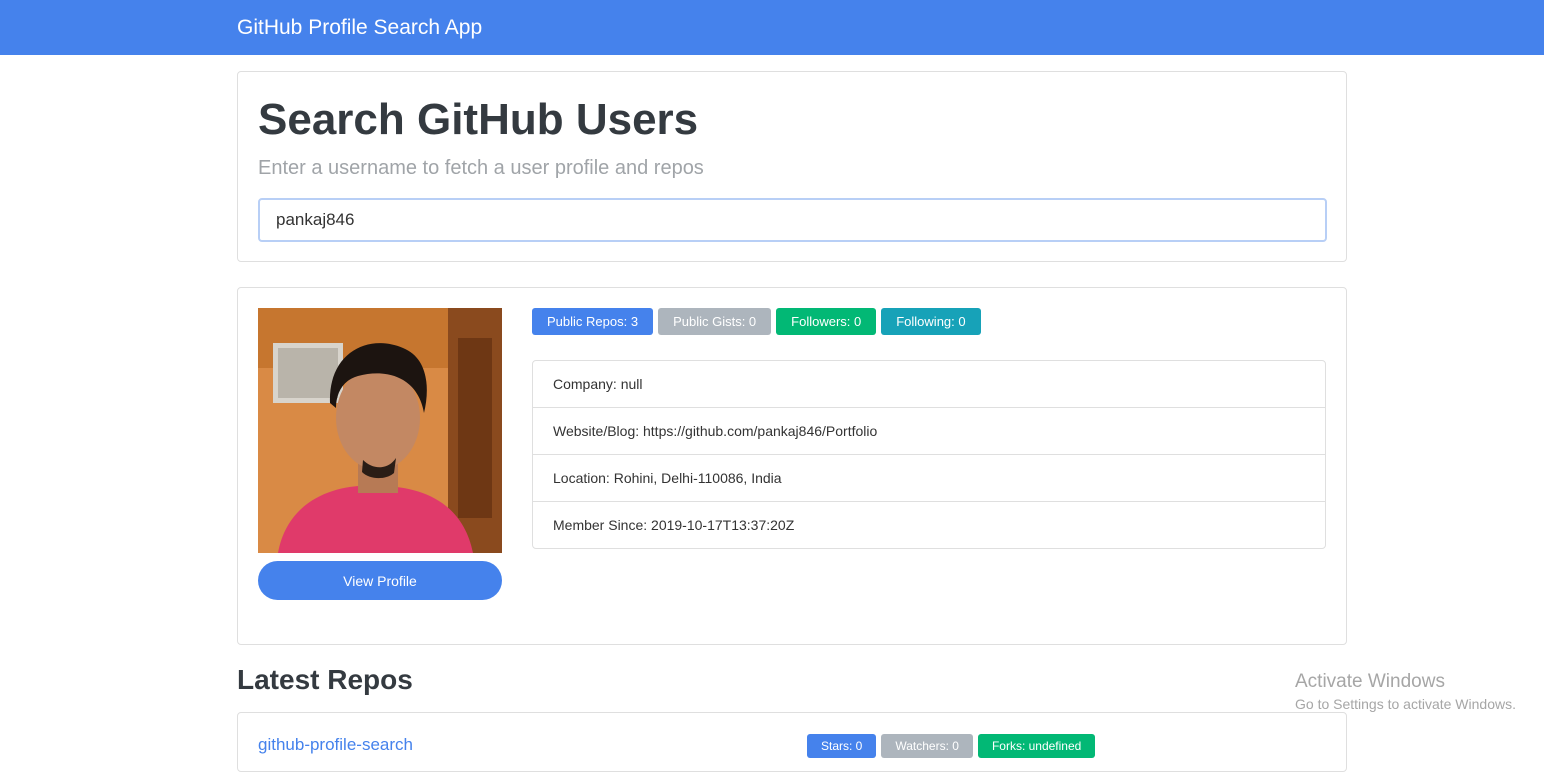  Describe the element at coordinates (598, 384) in the screenshot. I see `company-item: Company: null` at that location.